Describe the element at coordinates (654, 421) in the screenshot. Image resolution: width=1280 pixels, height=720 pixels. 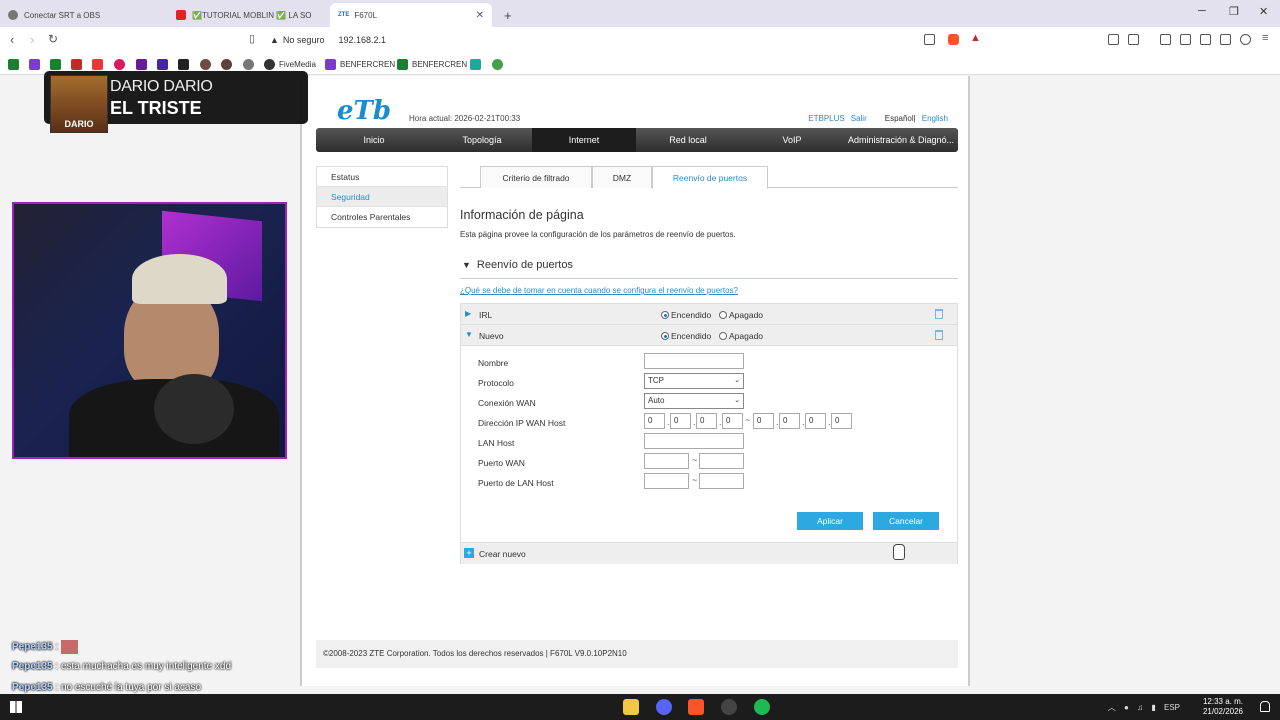
I see `ip-start-octet-1: 0` at that location.